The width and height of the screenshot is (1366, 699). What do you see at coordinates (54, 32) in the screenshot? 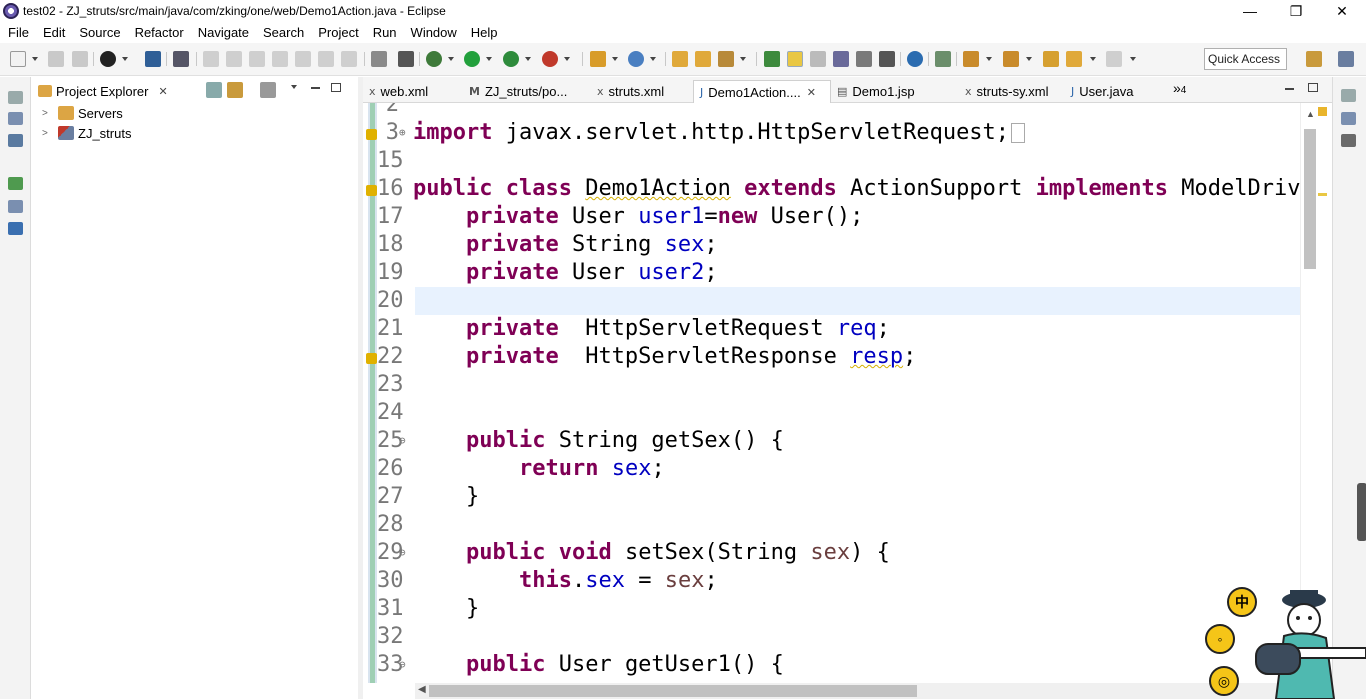
I see `menu-edit: Edit` at bounding box center [54, 32].